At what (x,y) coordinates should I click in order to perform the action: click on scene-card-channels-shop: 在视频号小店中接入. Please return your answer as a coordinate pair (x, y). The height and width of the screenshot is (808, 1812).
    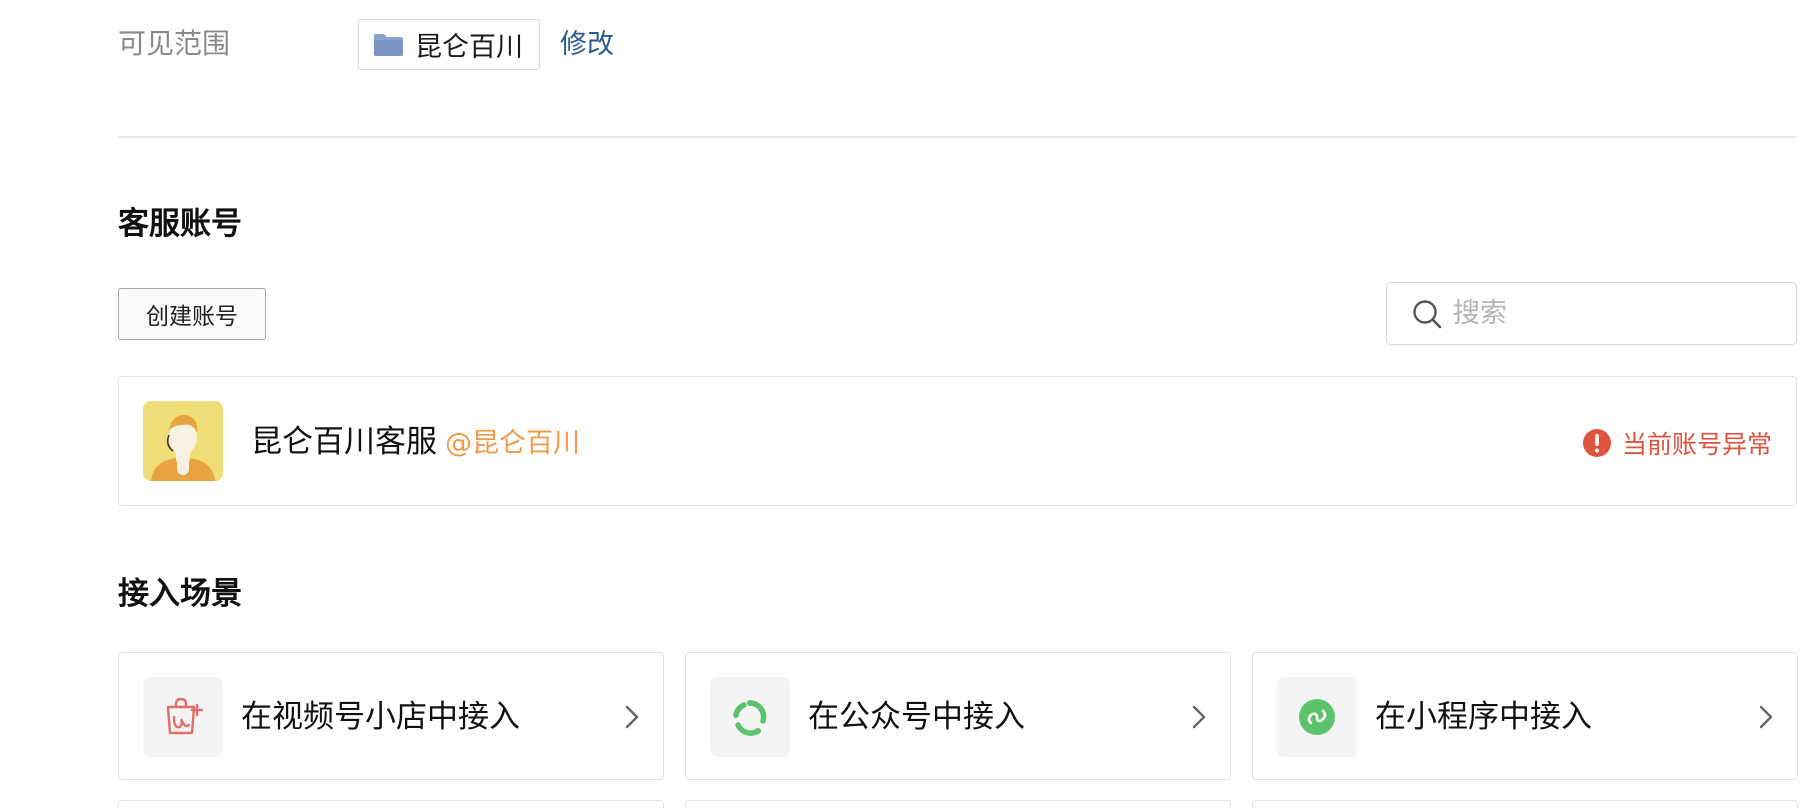
    Looking at the image, I should click on (391, 716).